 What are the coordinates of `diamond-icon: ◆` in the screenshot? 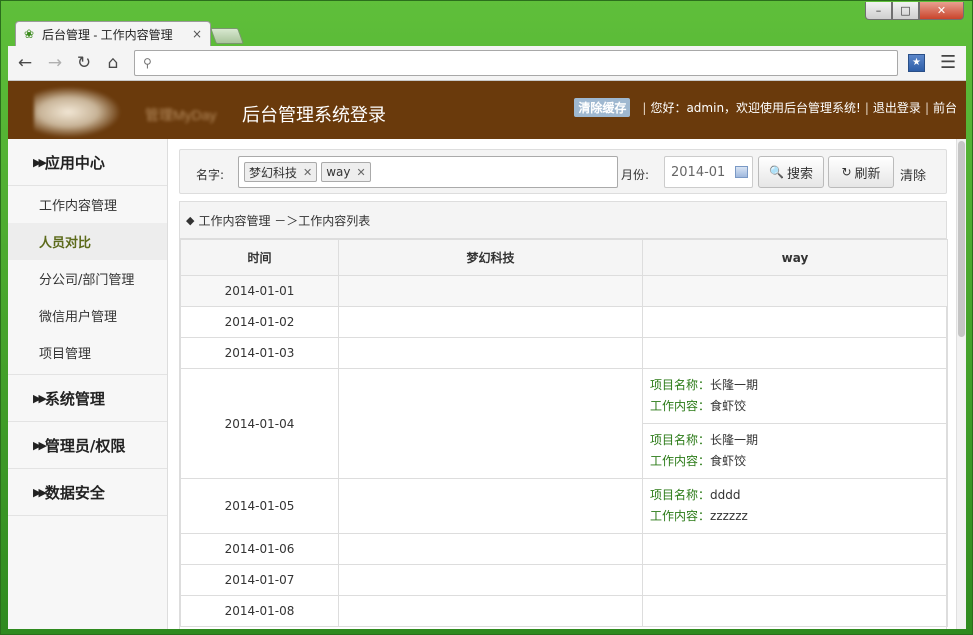 It's located at (190, 220).